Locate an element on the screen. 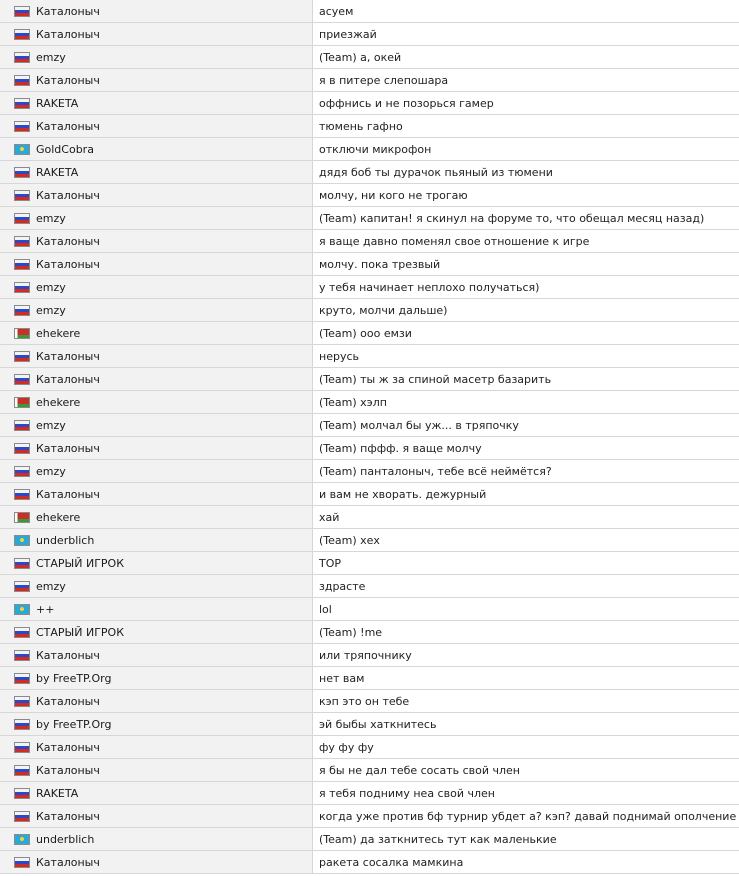 This screenshot has height=876, width=739. player-name: GoldCobra is located at coordinates (65, 149).